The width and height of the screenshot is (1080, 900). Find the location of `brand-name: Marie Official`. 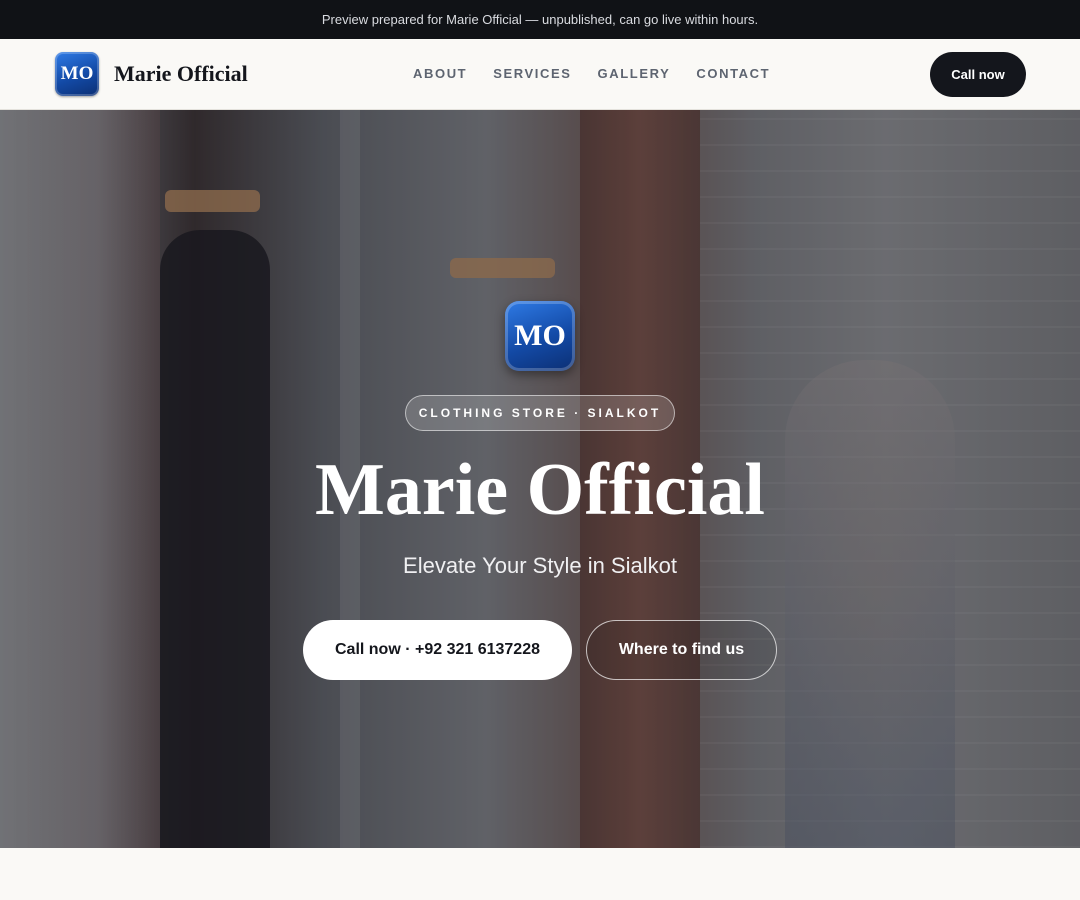

brand-name: Marie Official is located at coordinates (181, 74).